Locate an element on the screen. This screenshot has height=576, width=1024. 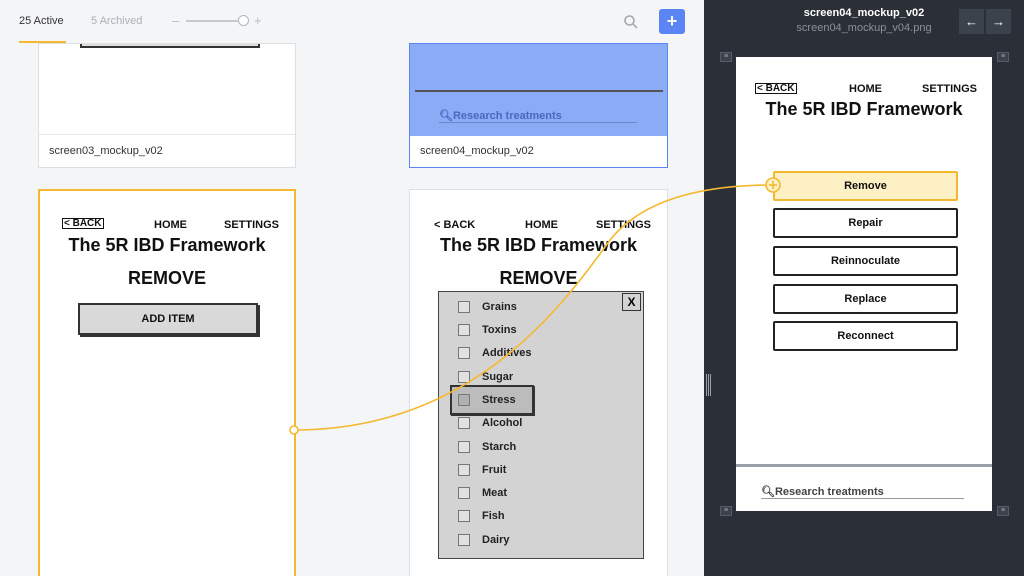
checklist-item: Toxins is located at coordinates (487, 332).